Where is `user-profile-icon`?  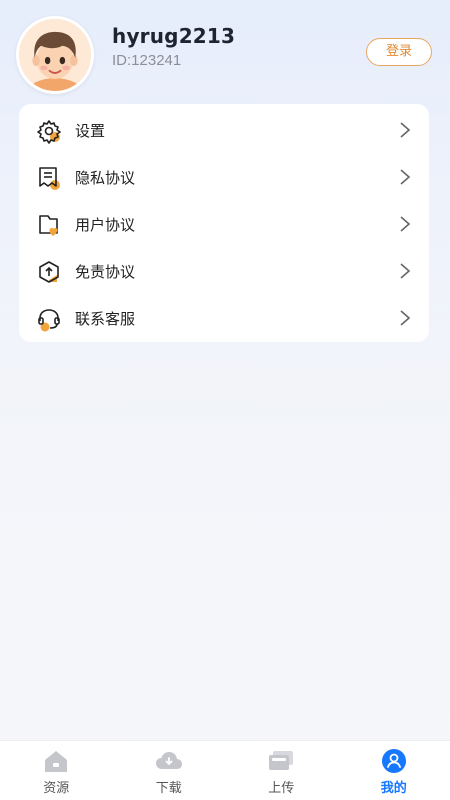 user-profile-icon is located at coordinates (394, 761).